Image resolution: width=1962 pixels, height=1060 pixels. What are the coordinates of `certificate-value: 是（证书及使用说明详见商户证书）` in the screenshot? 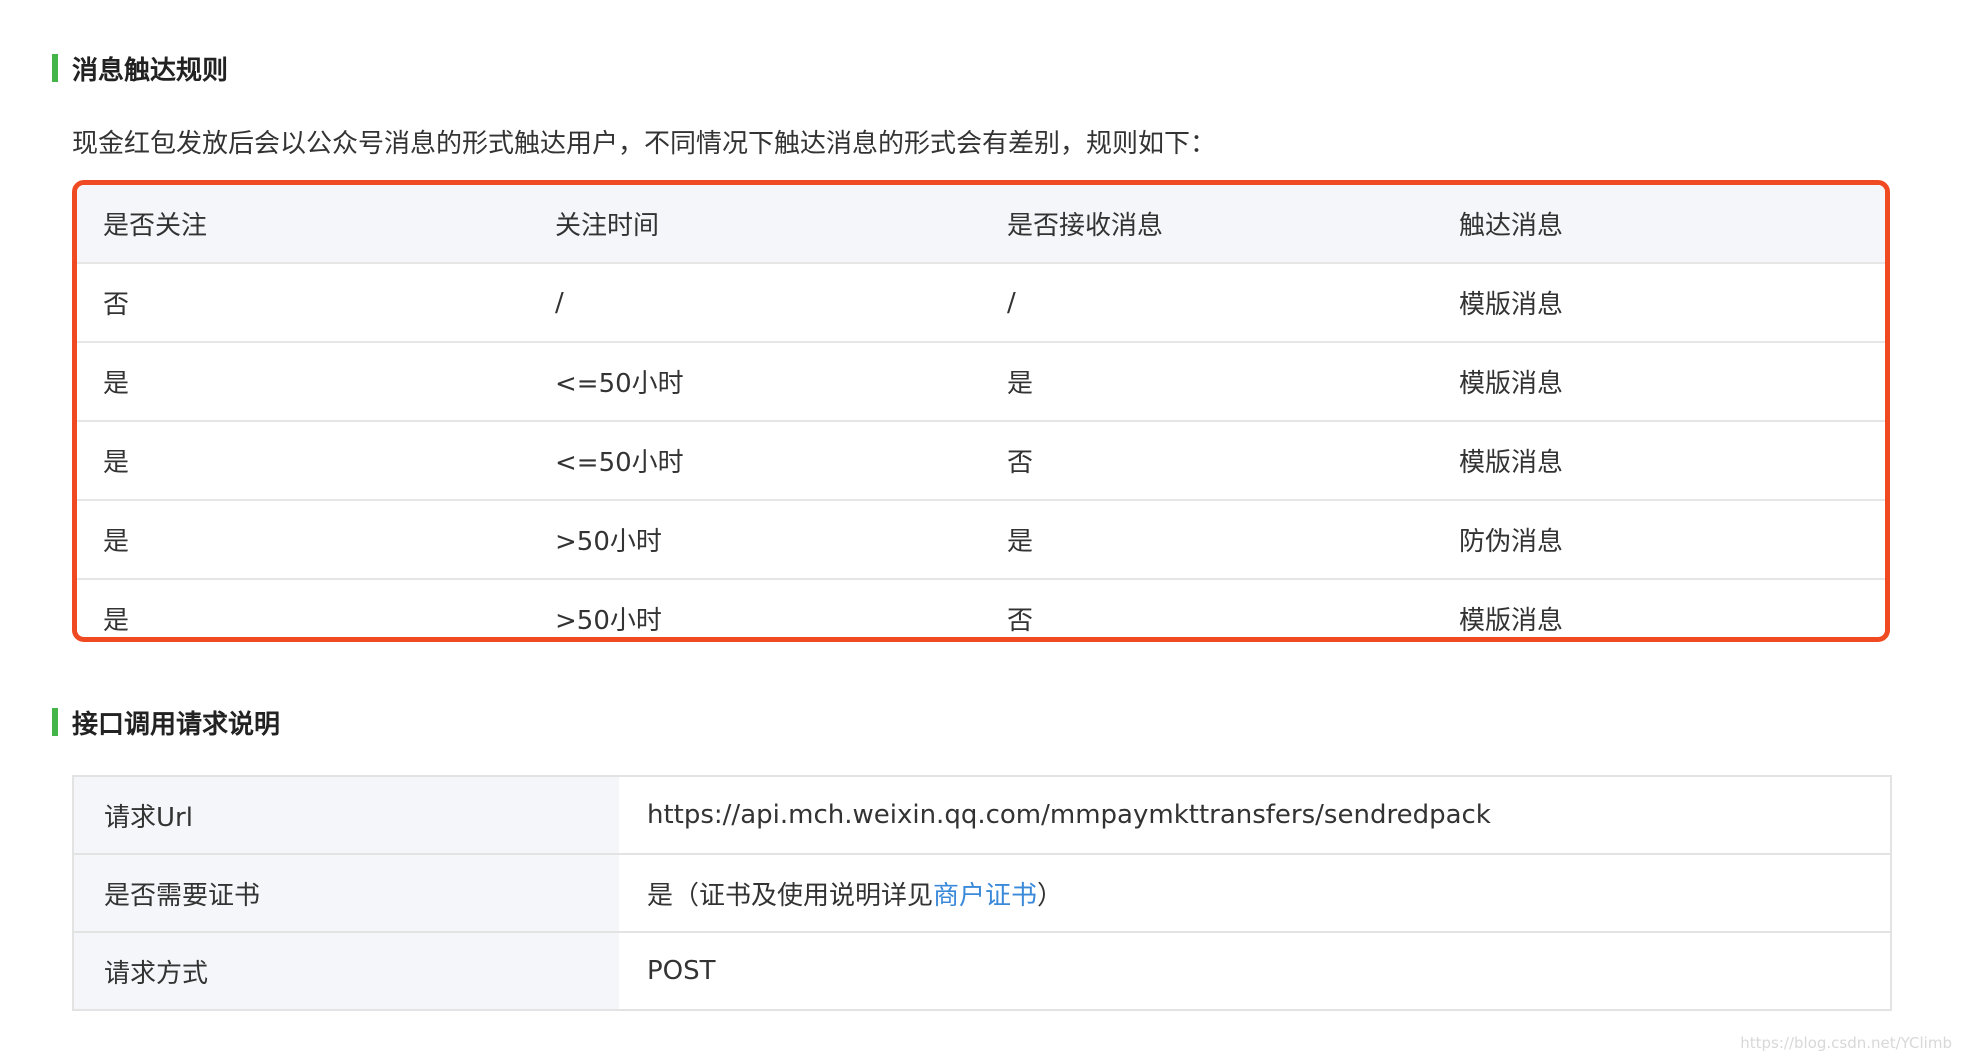 It's located at (1254, 893).